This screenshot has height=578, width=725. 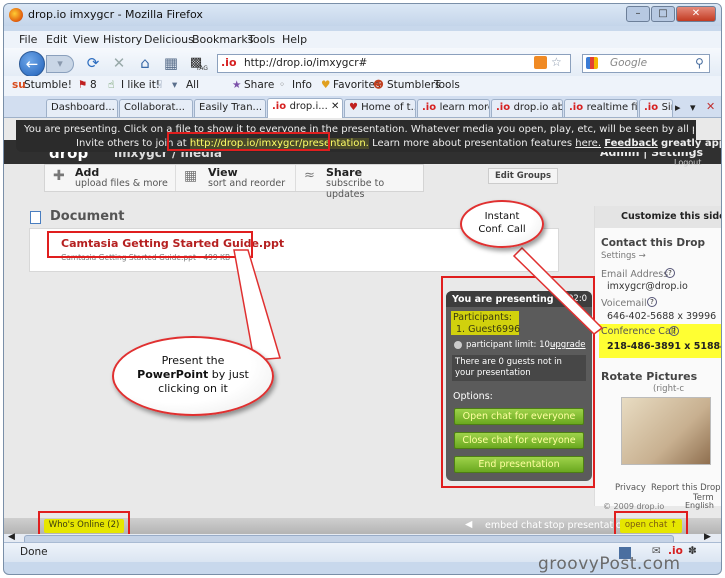 What do you see at coordinates (119, 63) in the screenshot?
I see `stop-icon: ✕` at bounding box center [119, 63].